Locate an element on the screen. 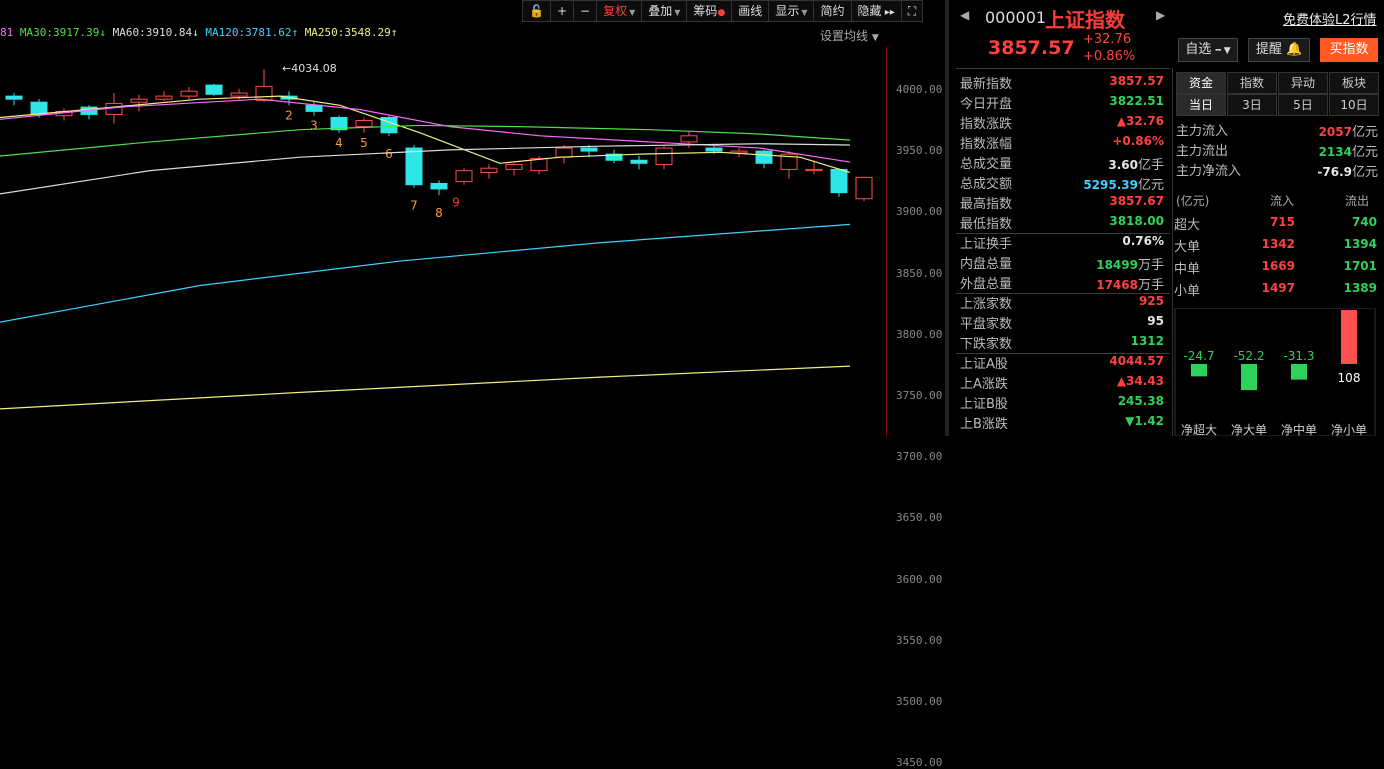 The height and width of the screenshot is (769, 1384). watchlist-button: 自选 ━ ▼ is located at coordinates (1208, 50).